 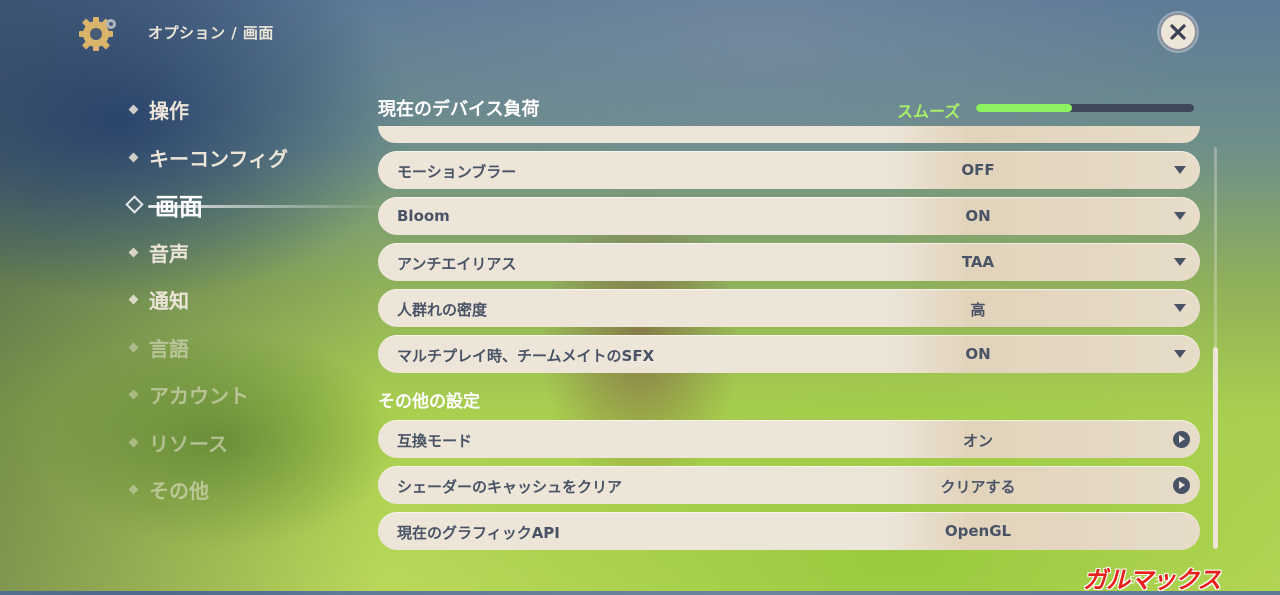 I want to click on setting-row-graphics-api: 現在のグラフィックAPI OpenGL, so click(x=789, y=531).